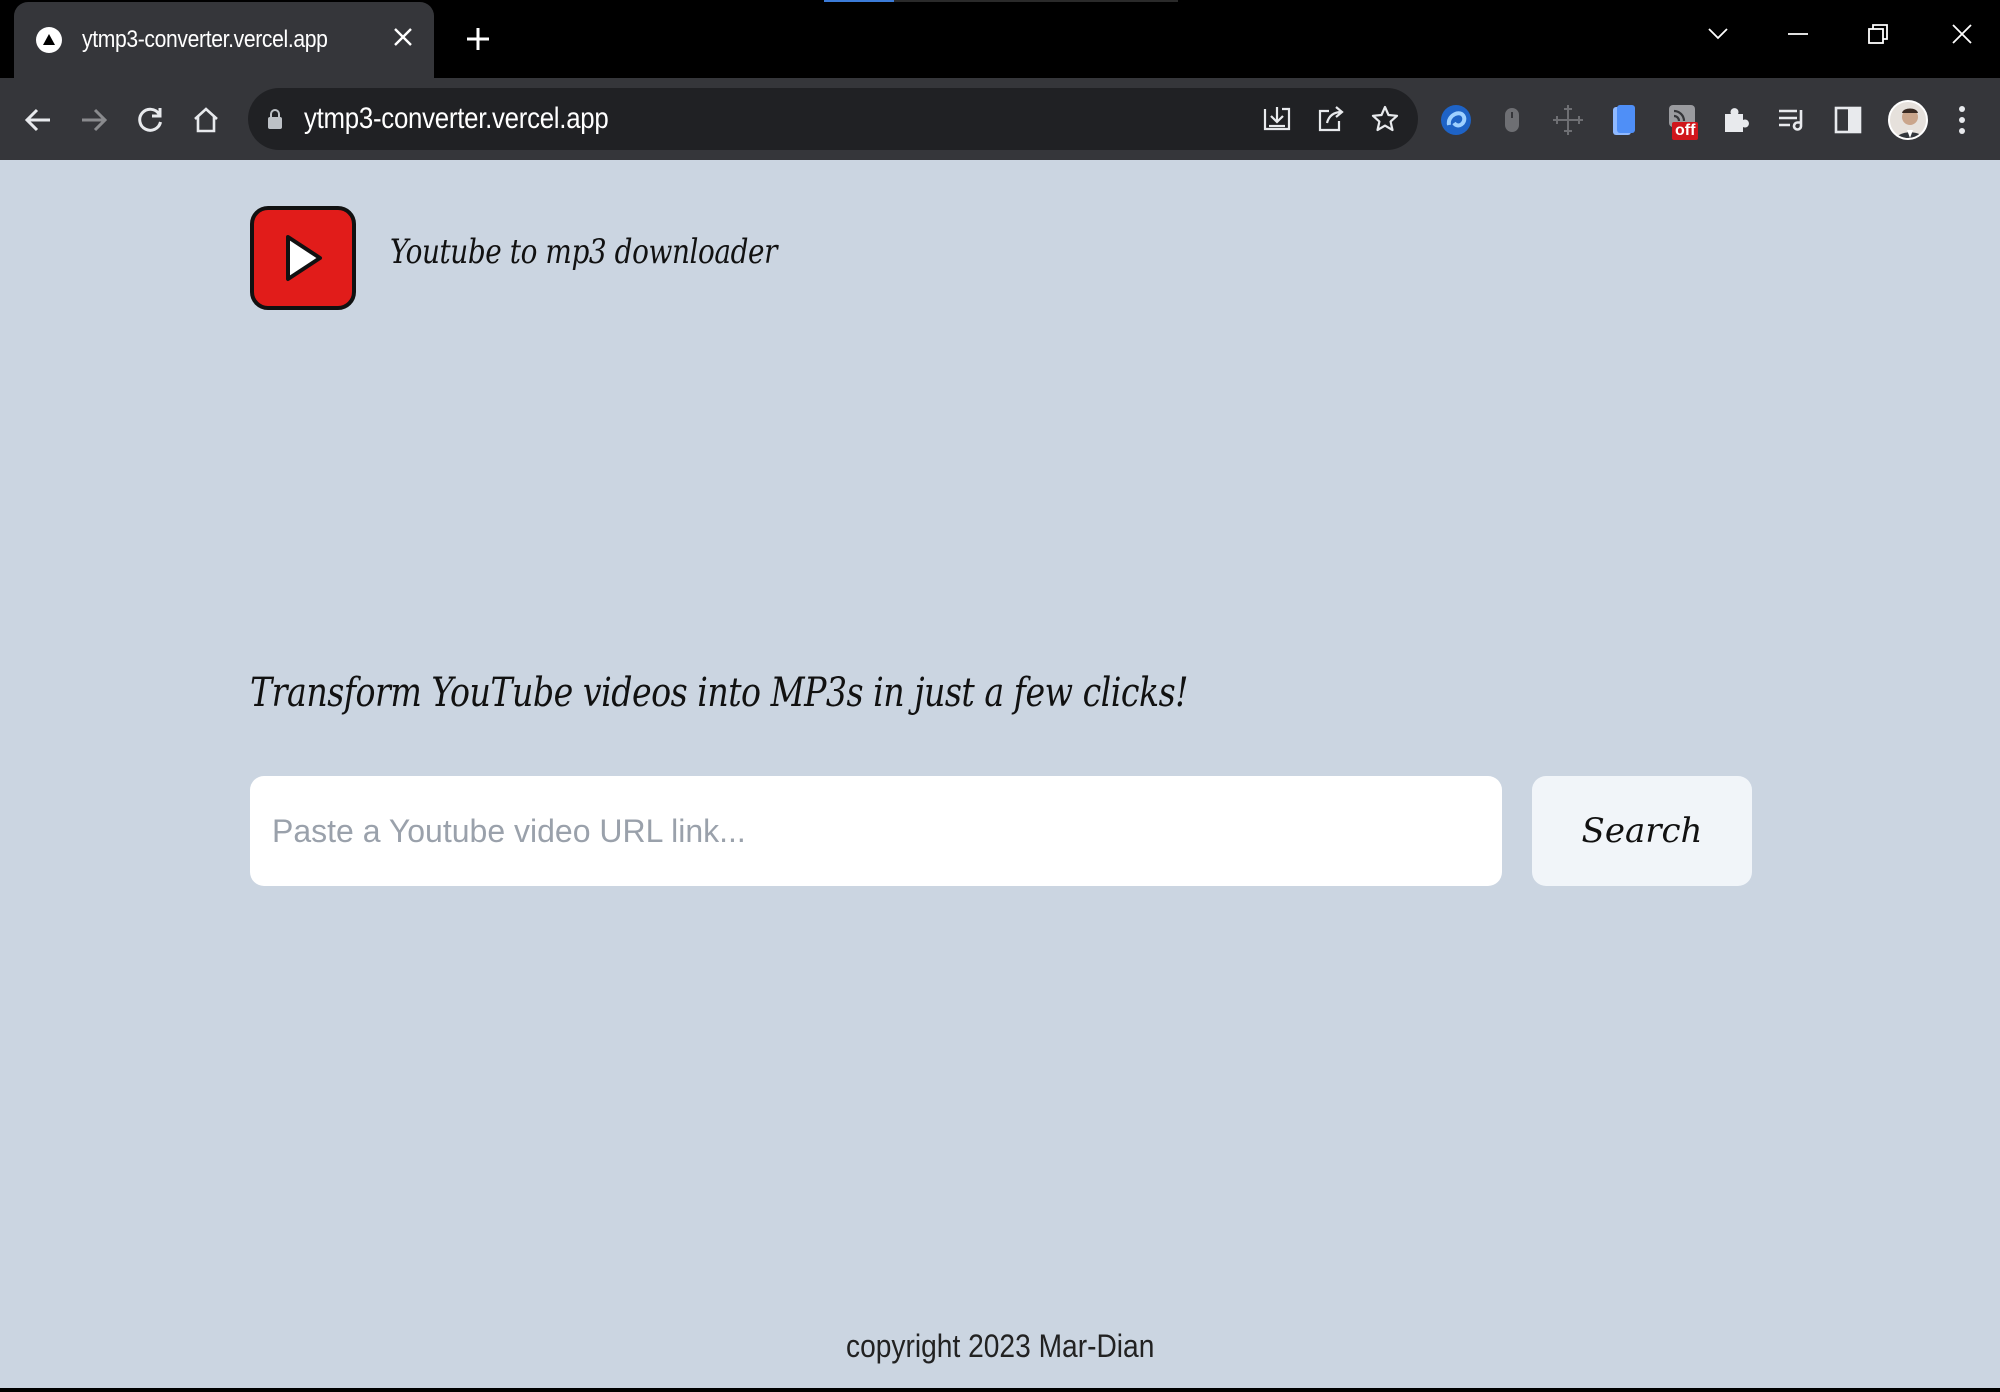  Describe the element at coordinates (275, 121) in the screenshot. I see `lock-icon` at that location.